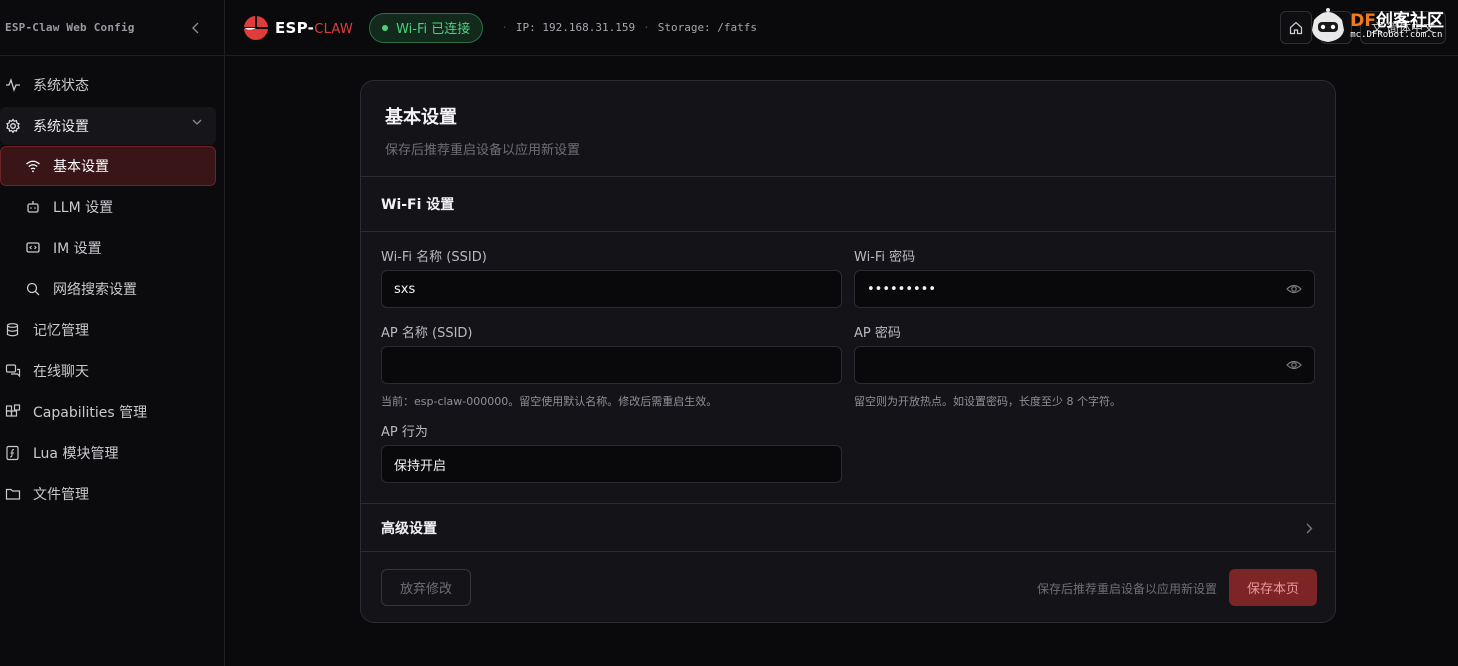 This screenshot has height=666, width=1458. I want to click on ssid-label: Wi-Fi 名称 (SSID), so click(434, 257).